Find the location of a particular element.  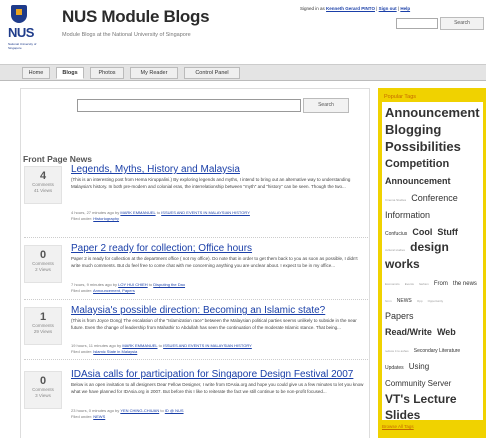

signed-in-label: Signed in as is located at coordinates (312, 8).